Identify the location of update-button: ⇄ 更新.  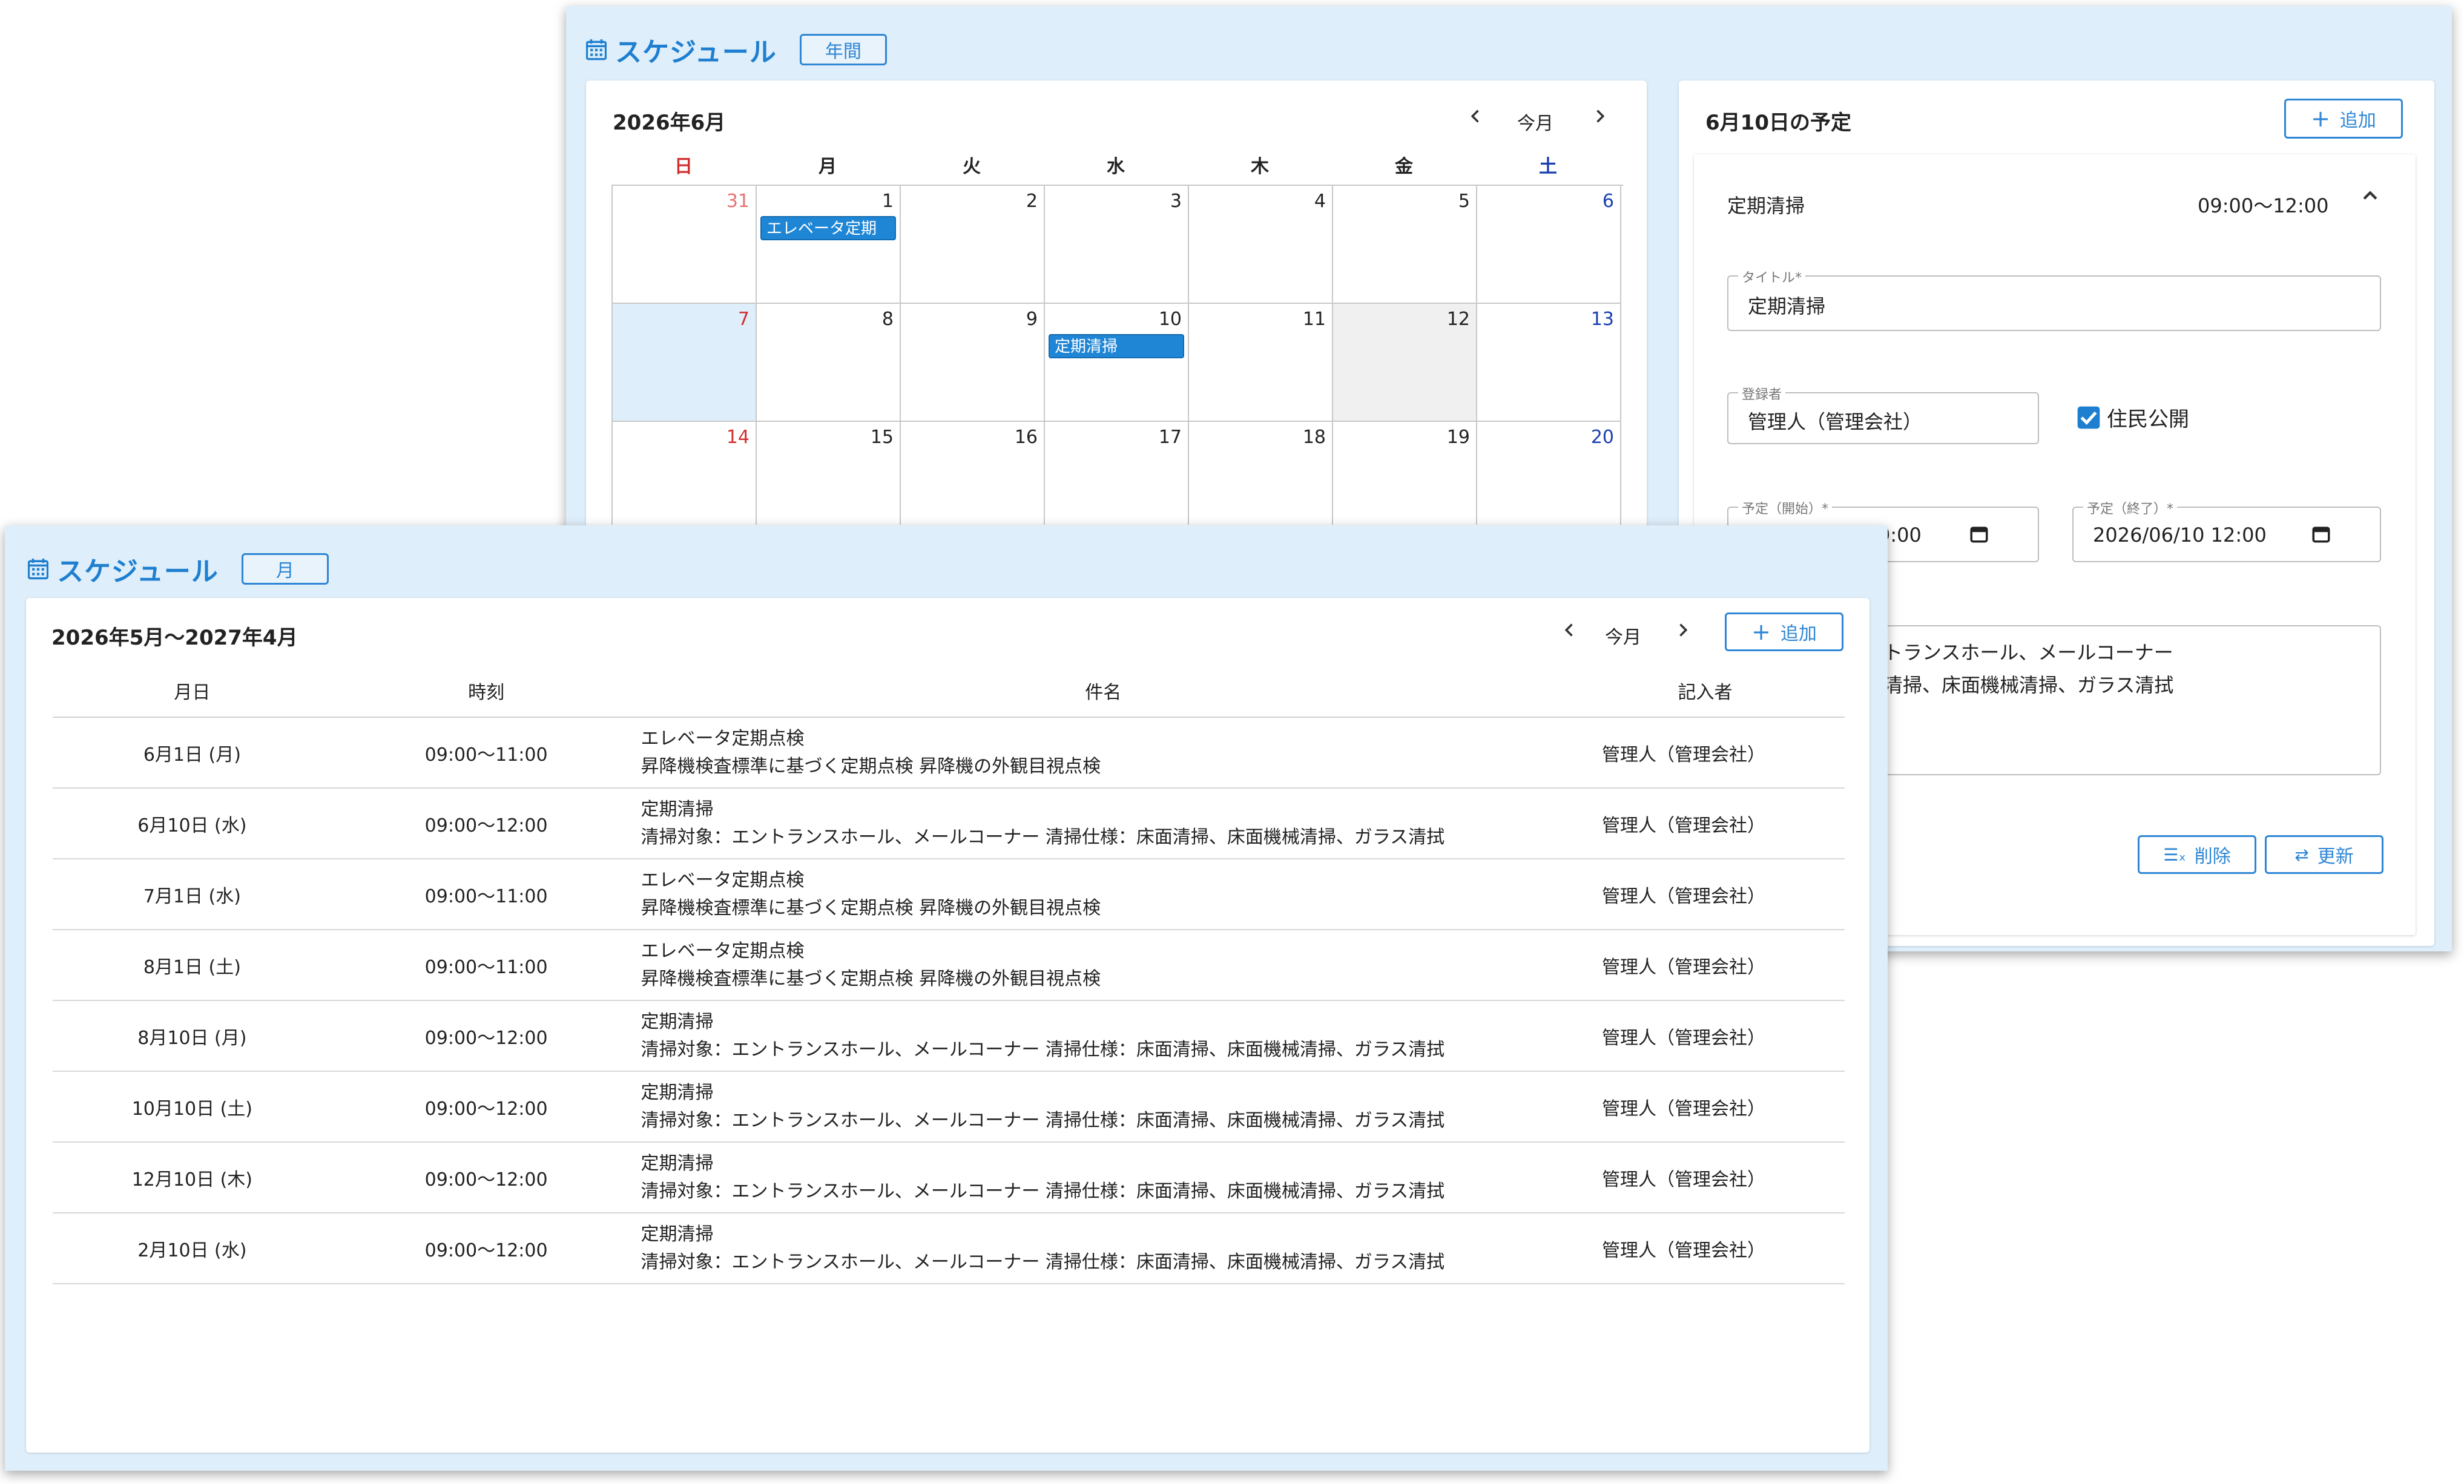
(2324, 855).